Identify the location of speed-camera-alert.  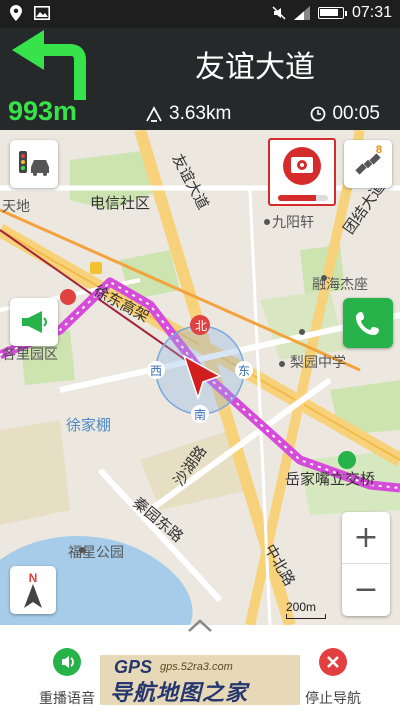
(302, 172).